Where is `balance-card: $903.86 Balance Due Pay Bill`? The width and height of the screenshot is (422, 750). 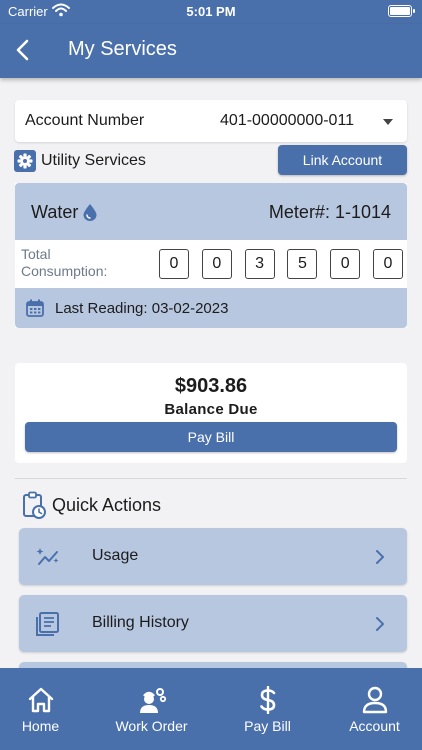
balance-card: $903.86 Balance Due Pay Bill is located at coordinates (211, 413).